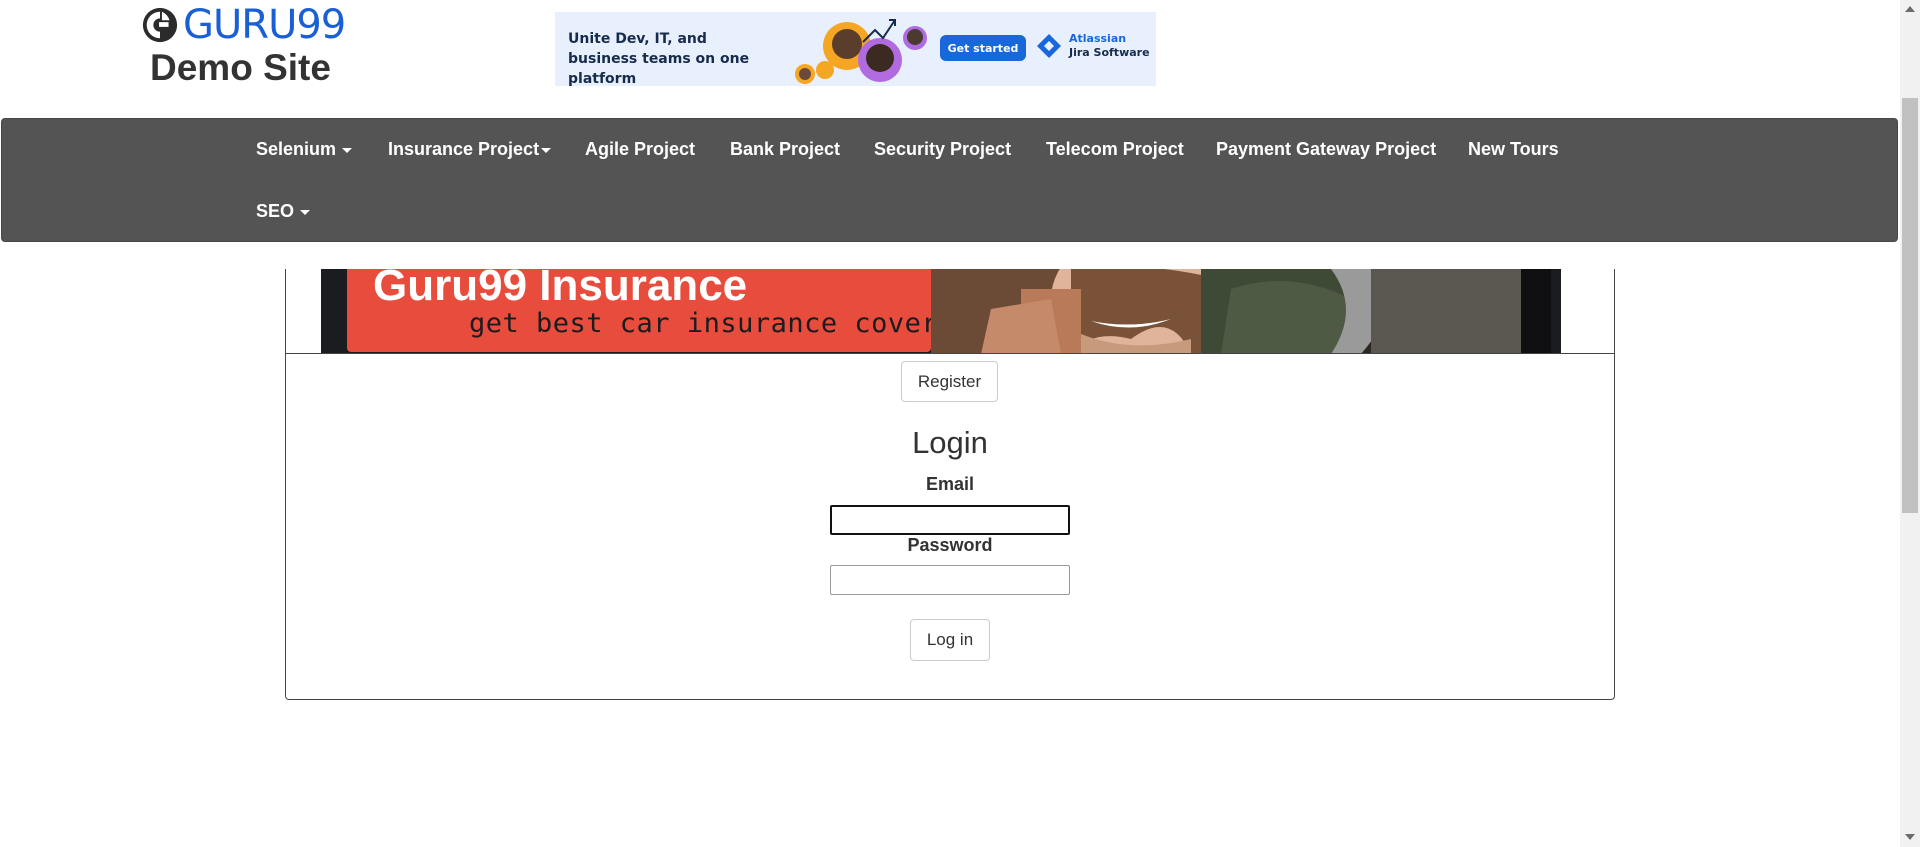 The width and height of the screenshot is (1920, 847). I want to click on login-heading: Login, so click(950, 442).